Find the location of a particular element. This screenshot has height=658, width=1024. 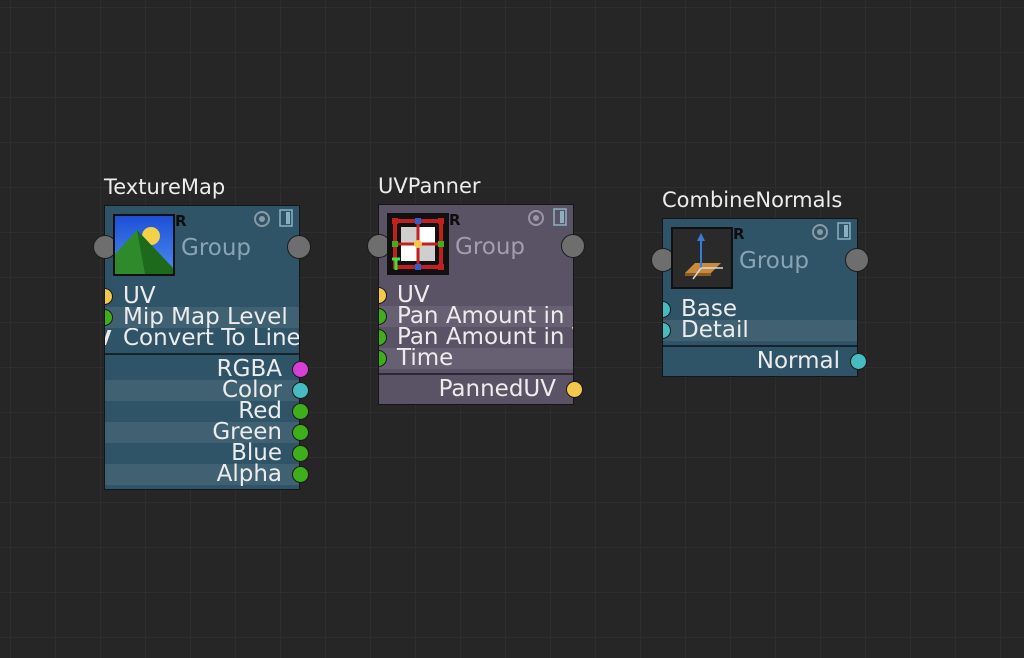

input-time: Time is located at coordinates (476, 358).